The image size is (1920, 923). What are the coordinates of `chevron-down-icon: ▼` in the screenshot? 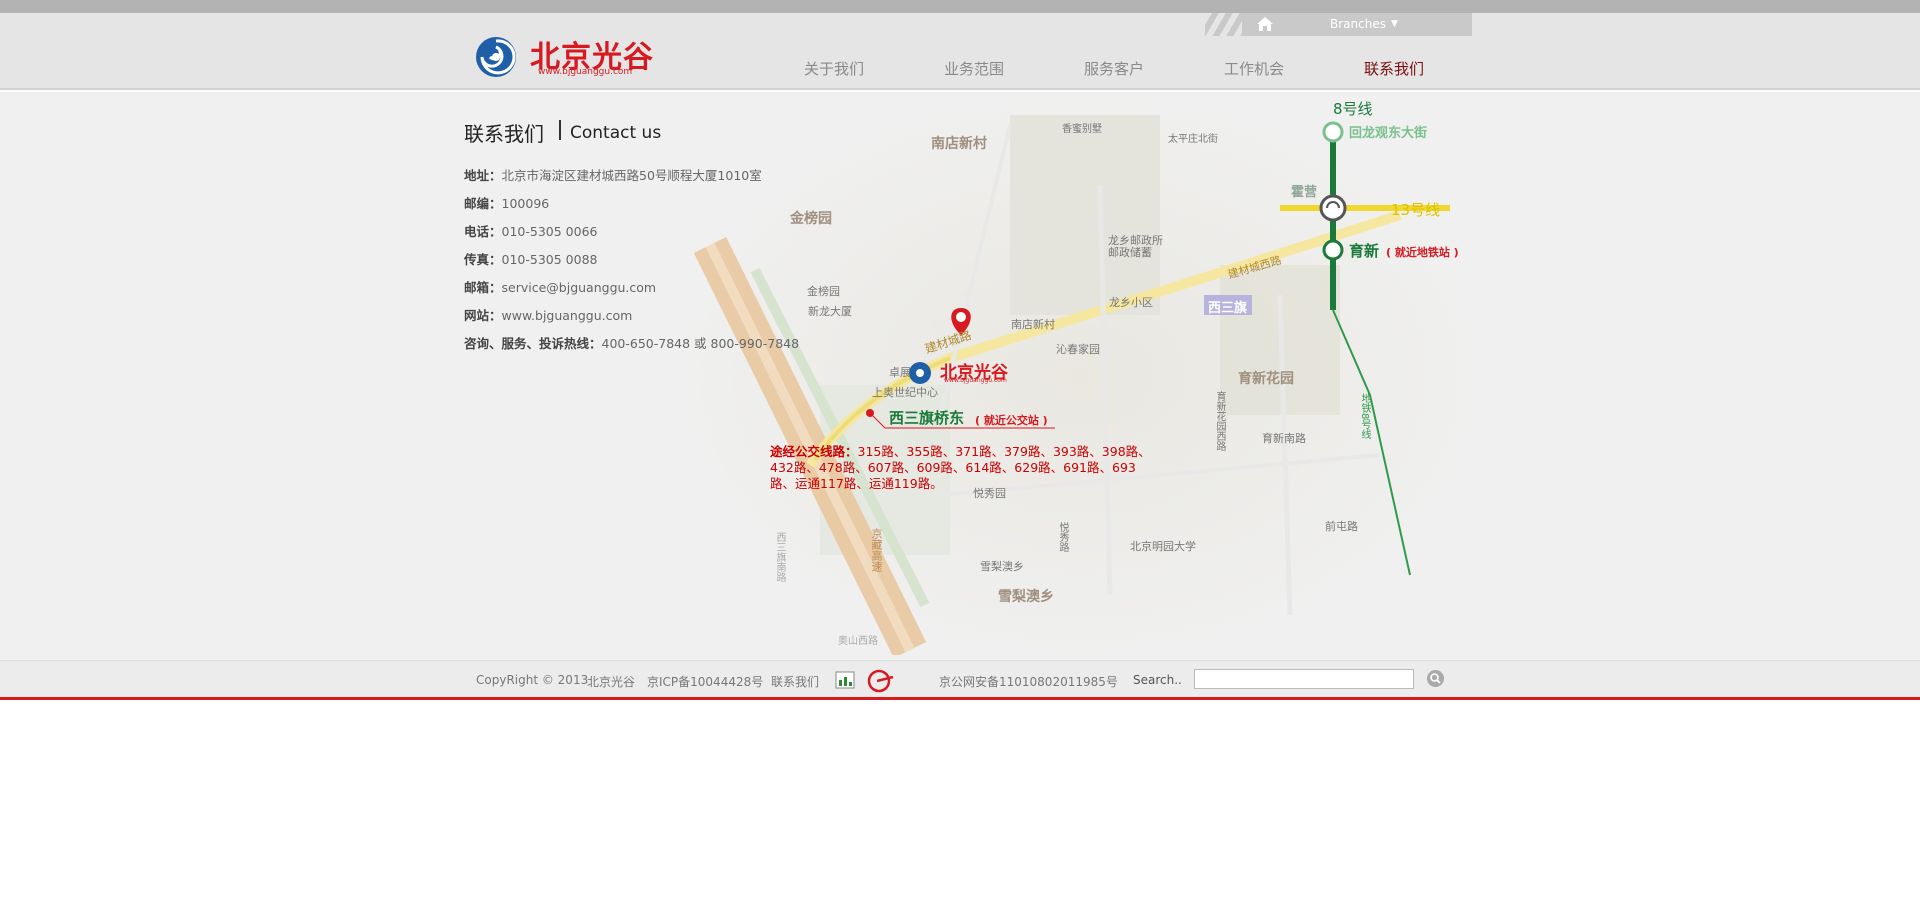 It's located at (1394, 24).